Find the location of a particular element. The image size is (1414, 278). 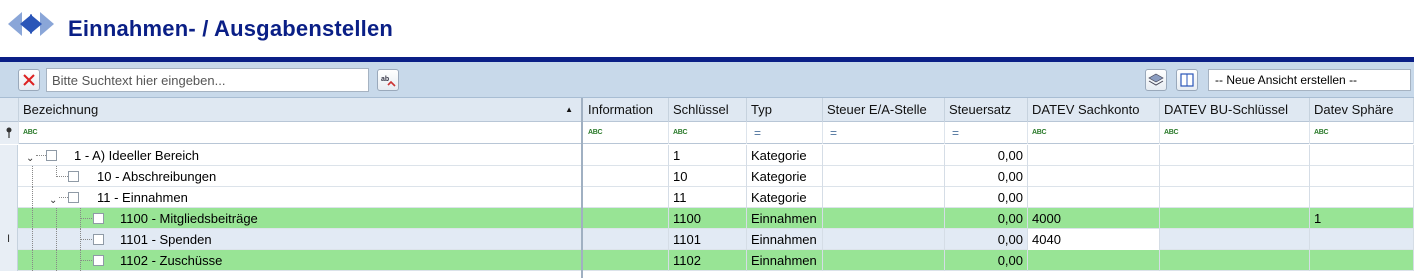

column-header-typ: Typ is located at coordinates (785, 110).